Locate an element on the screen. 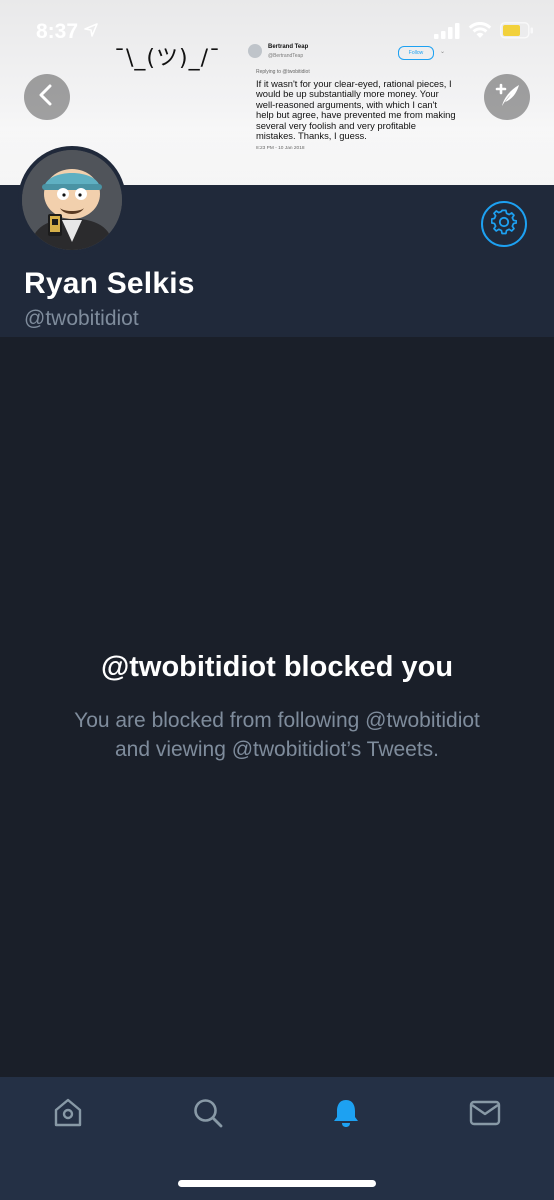  envelope-icon is located at coordinates (485, 1115).